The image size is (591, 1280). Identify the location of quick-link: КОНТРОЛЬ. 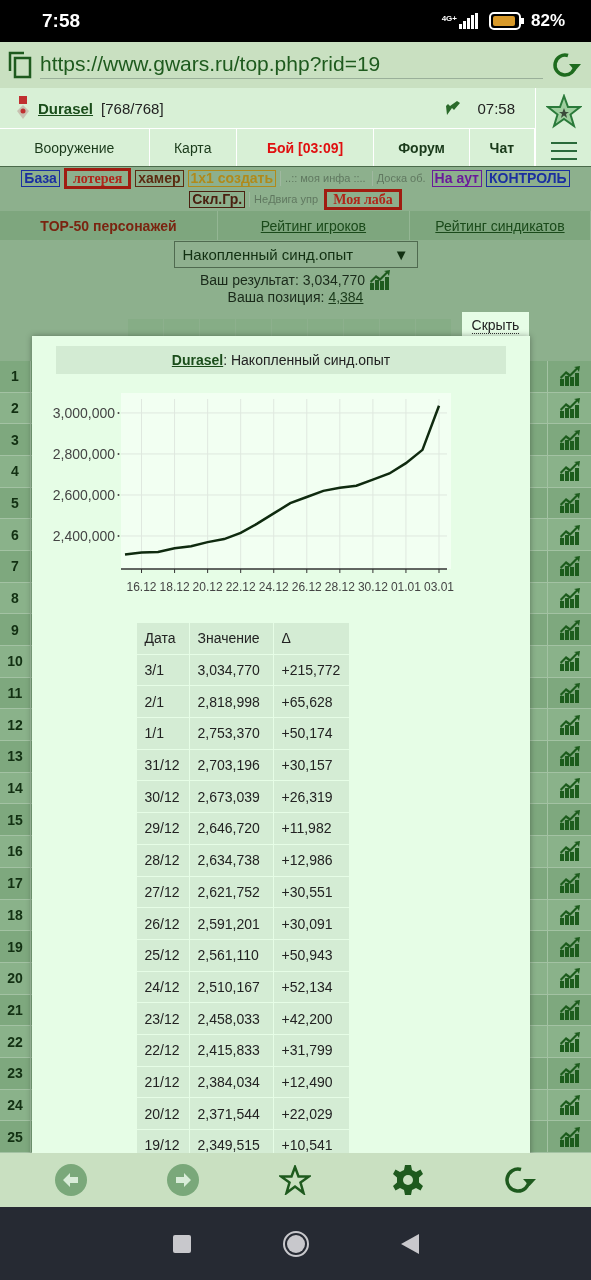
(528, 178).